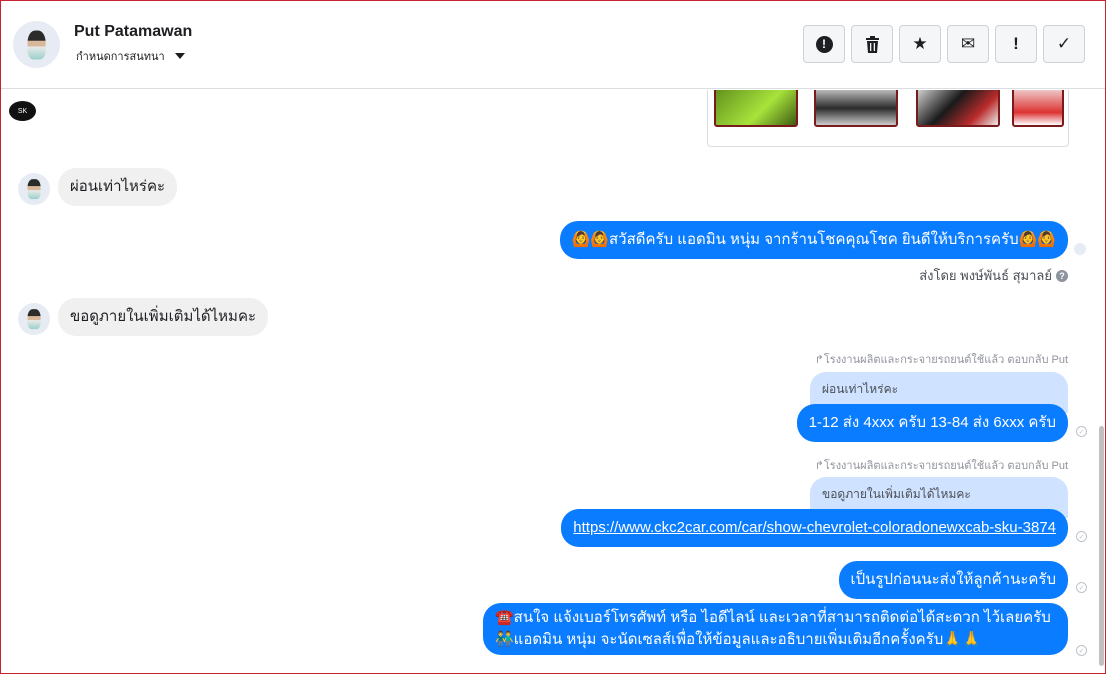 The width and height of the screenshot is (1106, 674). I want to click on page-logo: SK, so click(22, 111).